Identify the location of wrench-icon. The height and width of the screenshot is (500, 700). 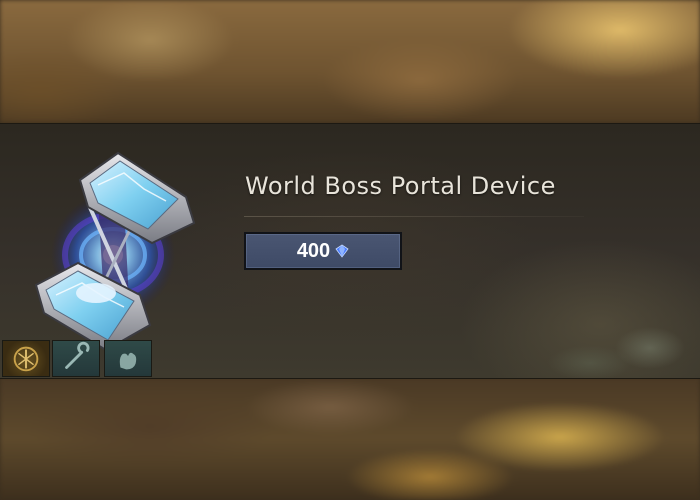
(77, 355).